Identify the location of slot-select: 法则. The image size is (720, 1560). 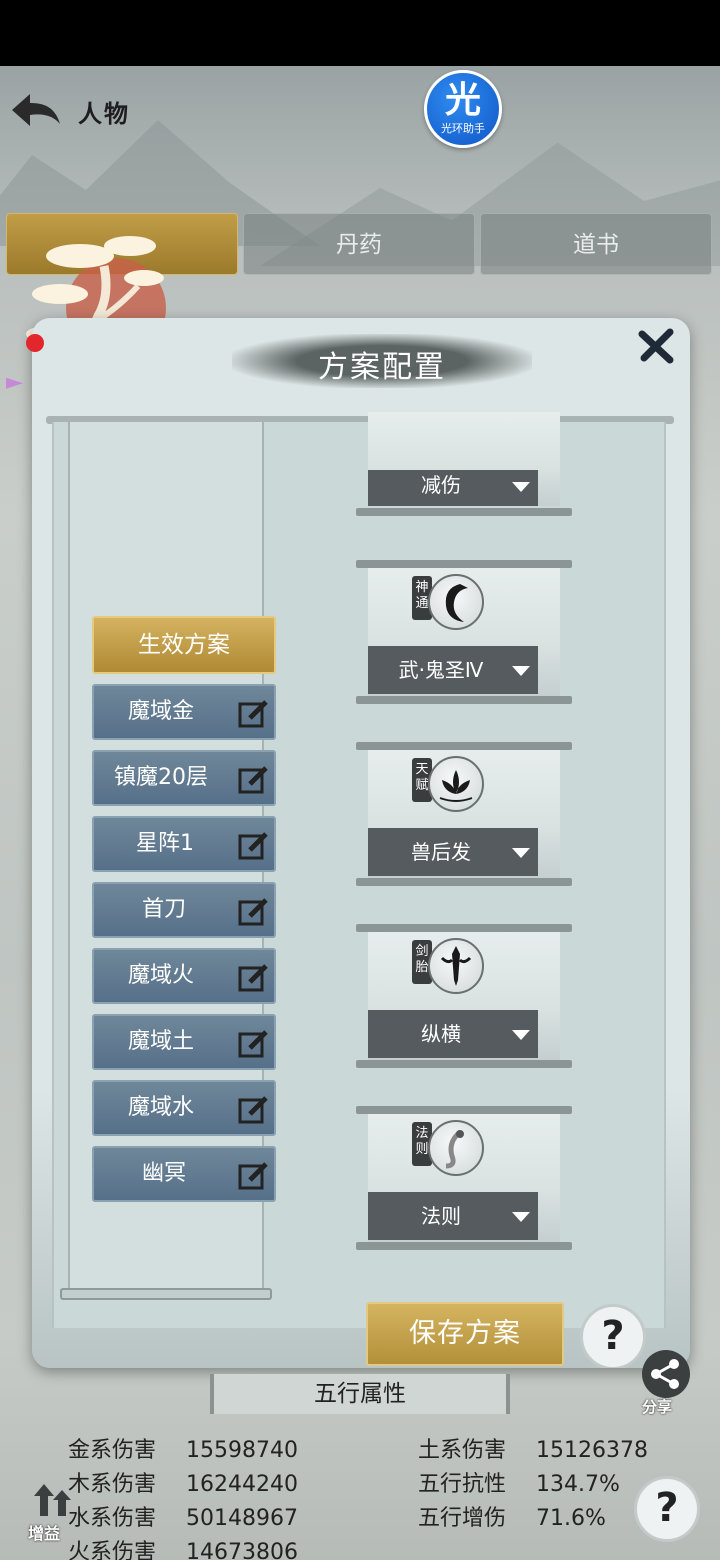
(453, 1216).